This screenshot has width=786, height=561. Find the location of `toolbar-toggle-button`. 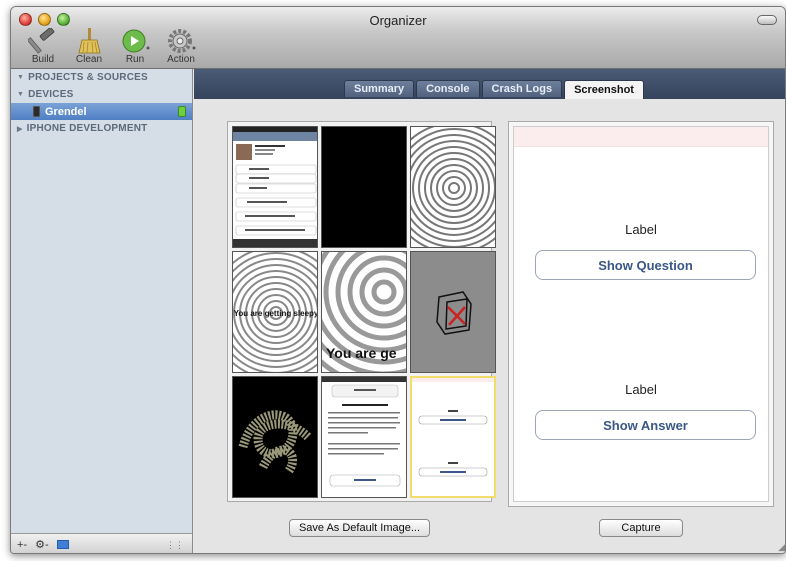

toolbar-toggle-button is located at coordinates (767, 20).